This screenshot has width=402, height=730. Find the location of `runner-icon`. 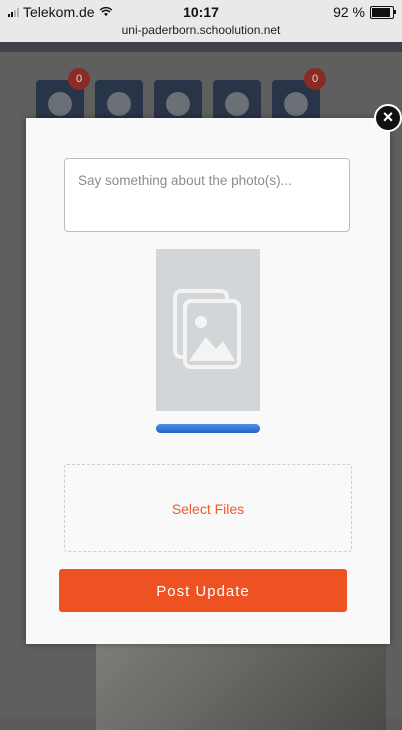

runner-icon is located at coordinates (178, 104).